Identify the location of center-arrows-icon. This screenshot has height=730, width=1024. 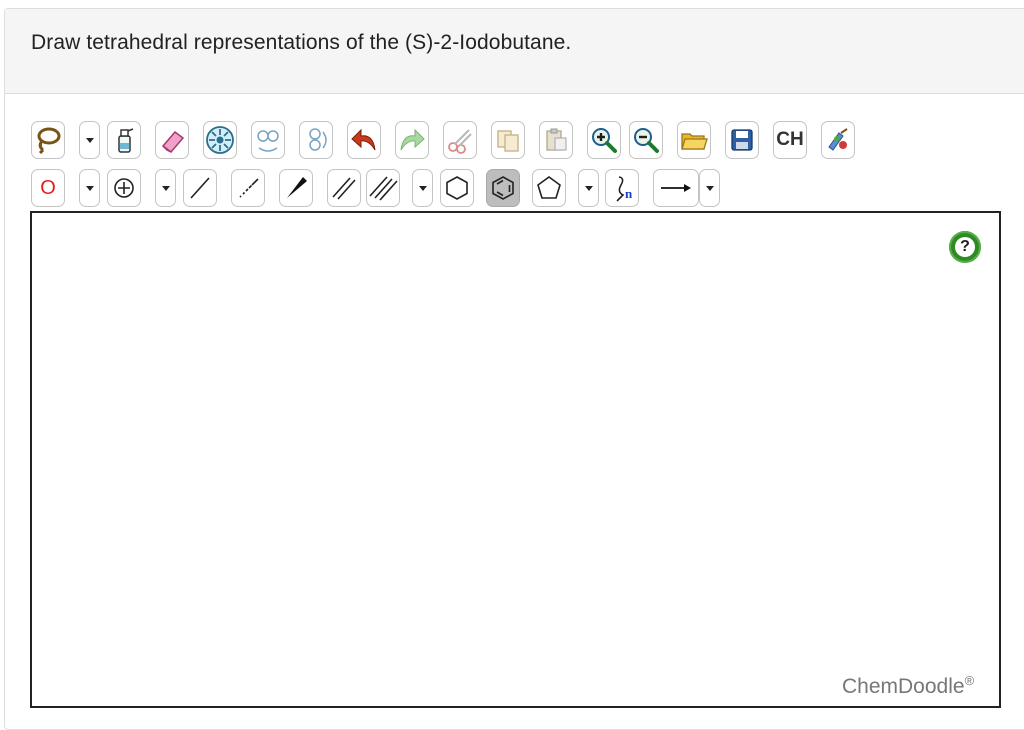
(220, 140).